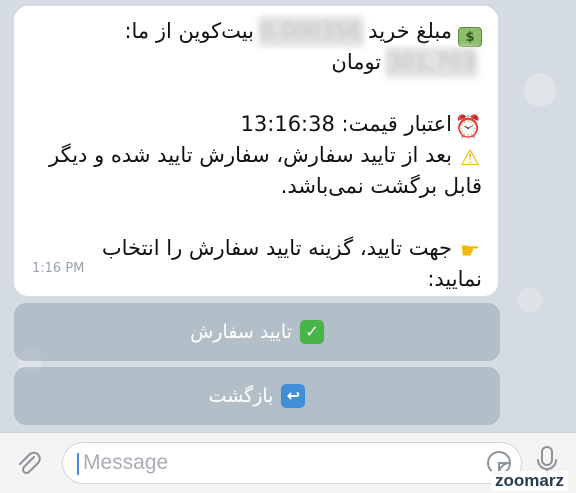  Describe the element at coordinates (255, 62) in the screenshot. I see `message-line-price: 301,703تومان` at that location.